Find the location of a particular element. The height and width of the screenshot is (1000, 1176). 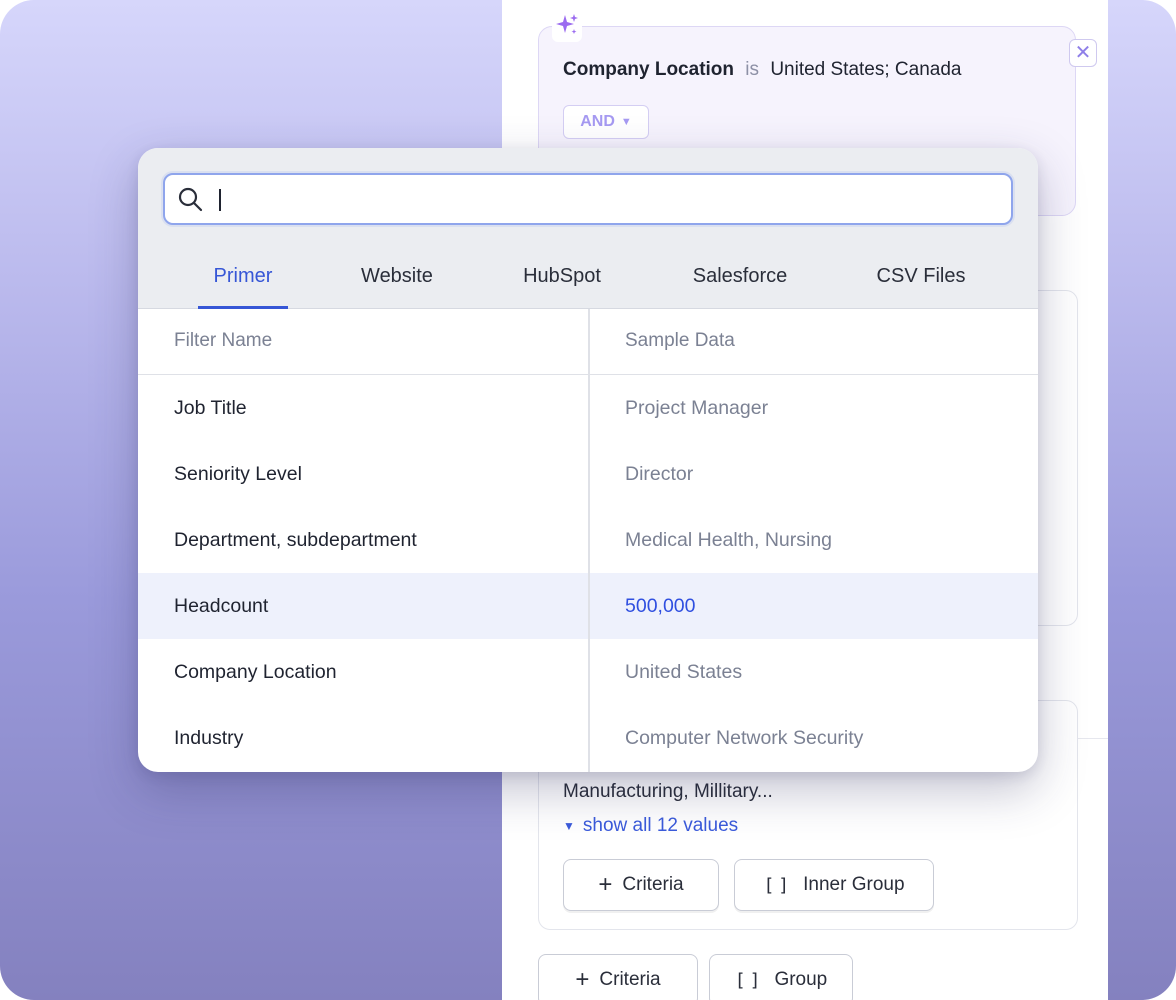

filter-name: Job Title is located at coordinates (210, 407).